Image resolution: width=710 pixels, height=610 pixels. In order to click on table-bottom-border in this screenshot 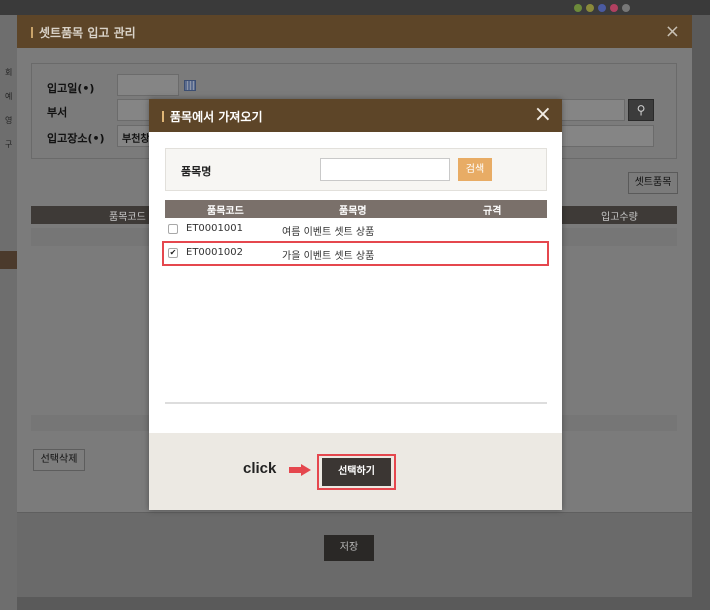, I will do `click(356, 403)`.